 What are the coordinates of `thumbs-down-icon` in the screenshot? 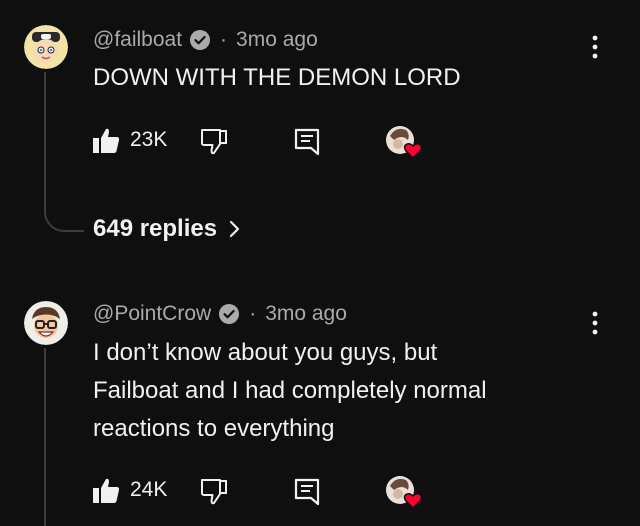 It's located at (214, 492).